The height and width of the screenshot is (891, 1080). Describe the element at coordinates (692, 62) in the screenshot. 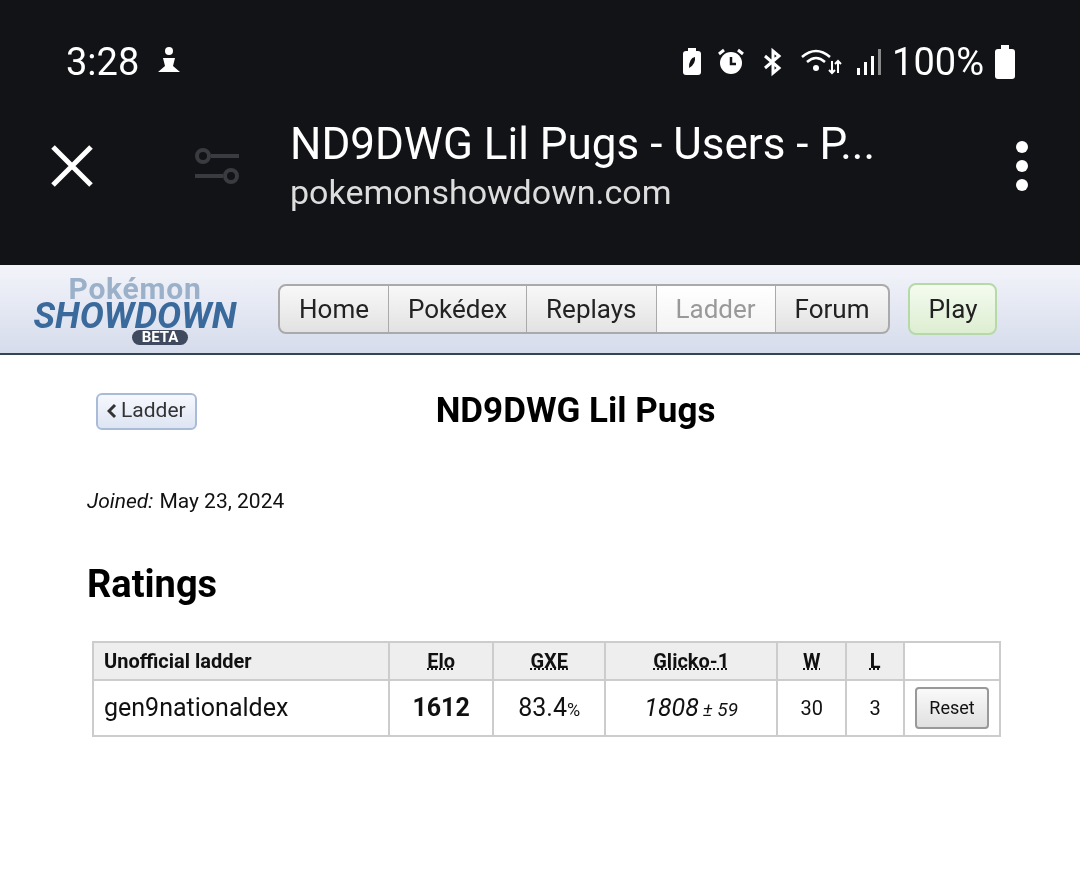

I see `battery-saver-icon` at that location.